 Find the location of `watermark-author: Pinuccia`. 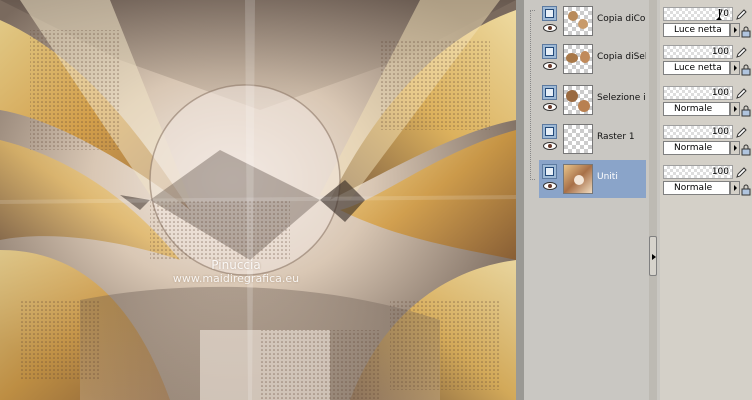

watermark-author: Pinuccia is located at coordinates (236, 265).